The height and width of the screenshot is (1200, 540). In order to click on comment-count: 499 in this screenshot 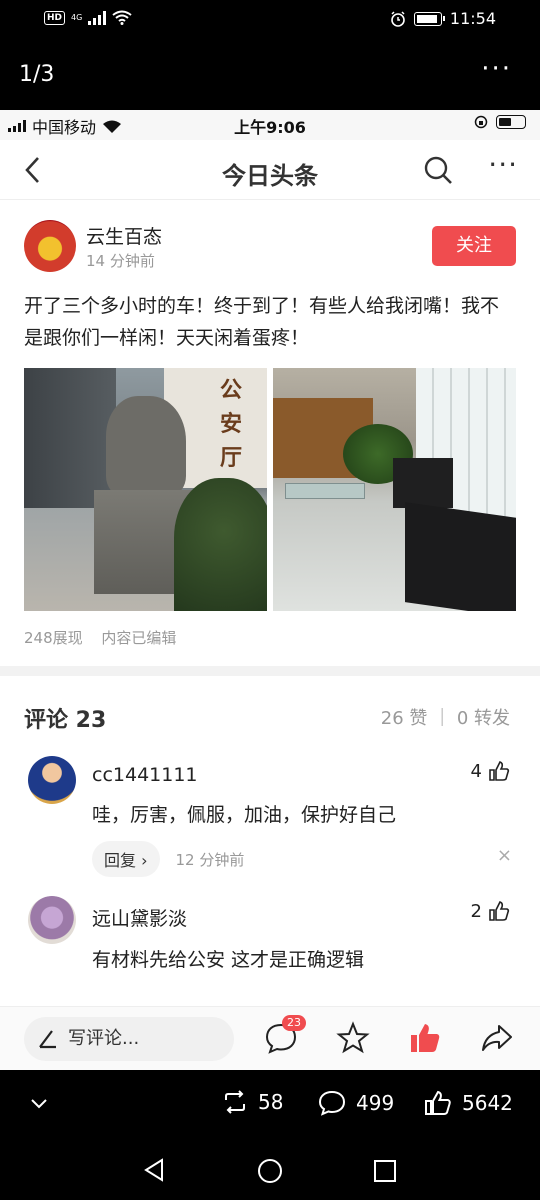, I will do `click(375, 1103)`.